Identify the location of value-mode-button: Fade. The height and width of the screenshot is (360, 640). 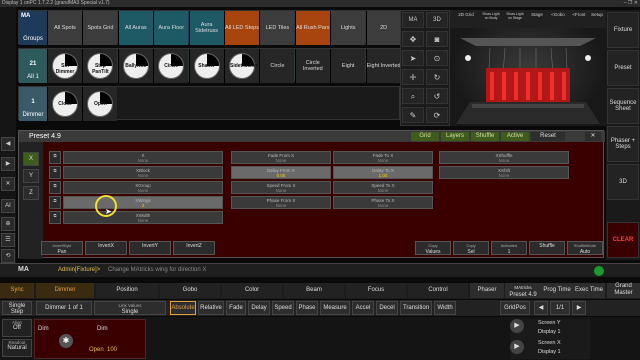
(236, 308).